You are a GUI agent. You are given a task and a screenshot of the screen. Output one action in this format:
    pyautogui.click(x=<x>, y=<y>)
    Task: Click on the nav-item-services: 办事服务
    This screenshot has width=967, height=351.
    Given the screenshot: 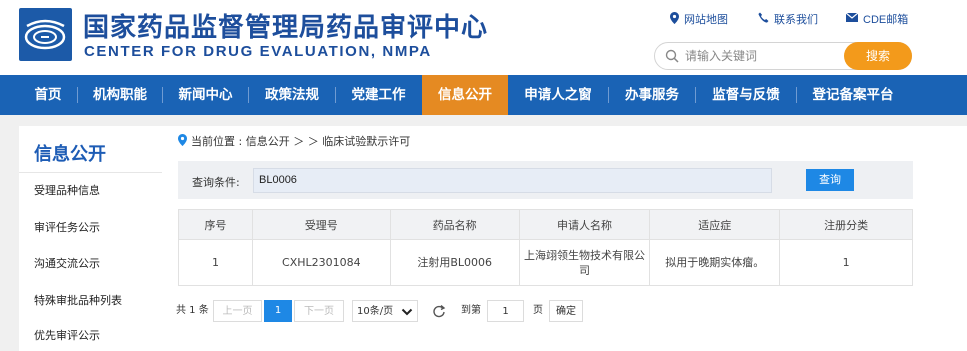 What is the action you would take?
    pyautogui.click(x=652, y=95)
    